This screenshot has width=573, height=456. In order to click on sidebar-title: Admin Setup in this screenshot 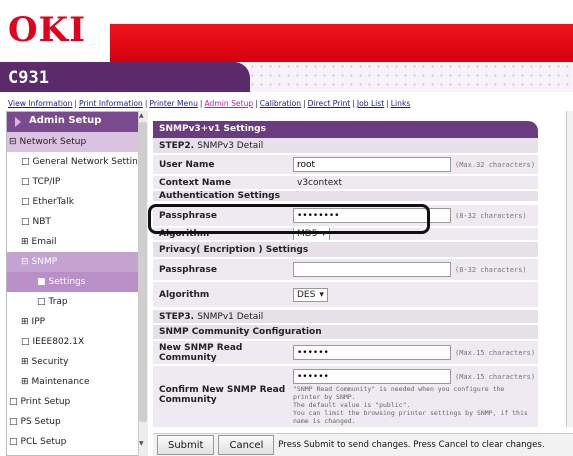, I will do `click(76, 122)`.